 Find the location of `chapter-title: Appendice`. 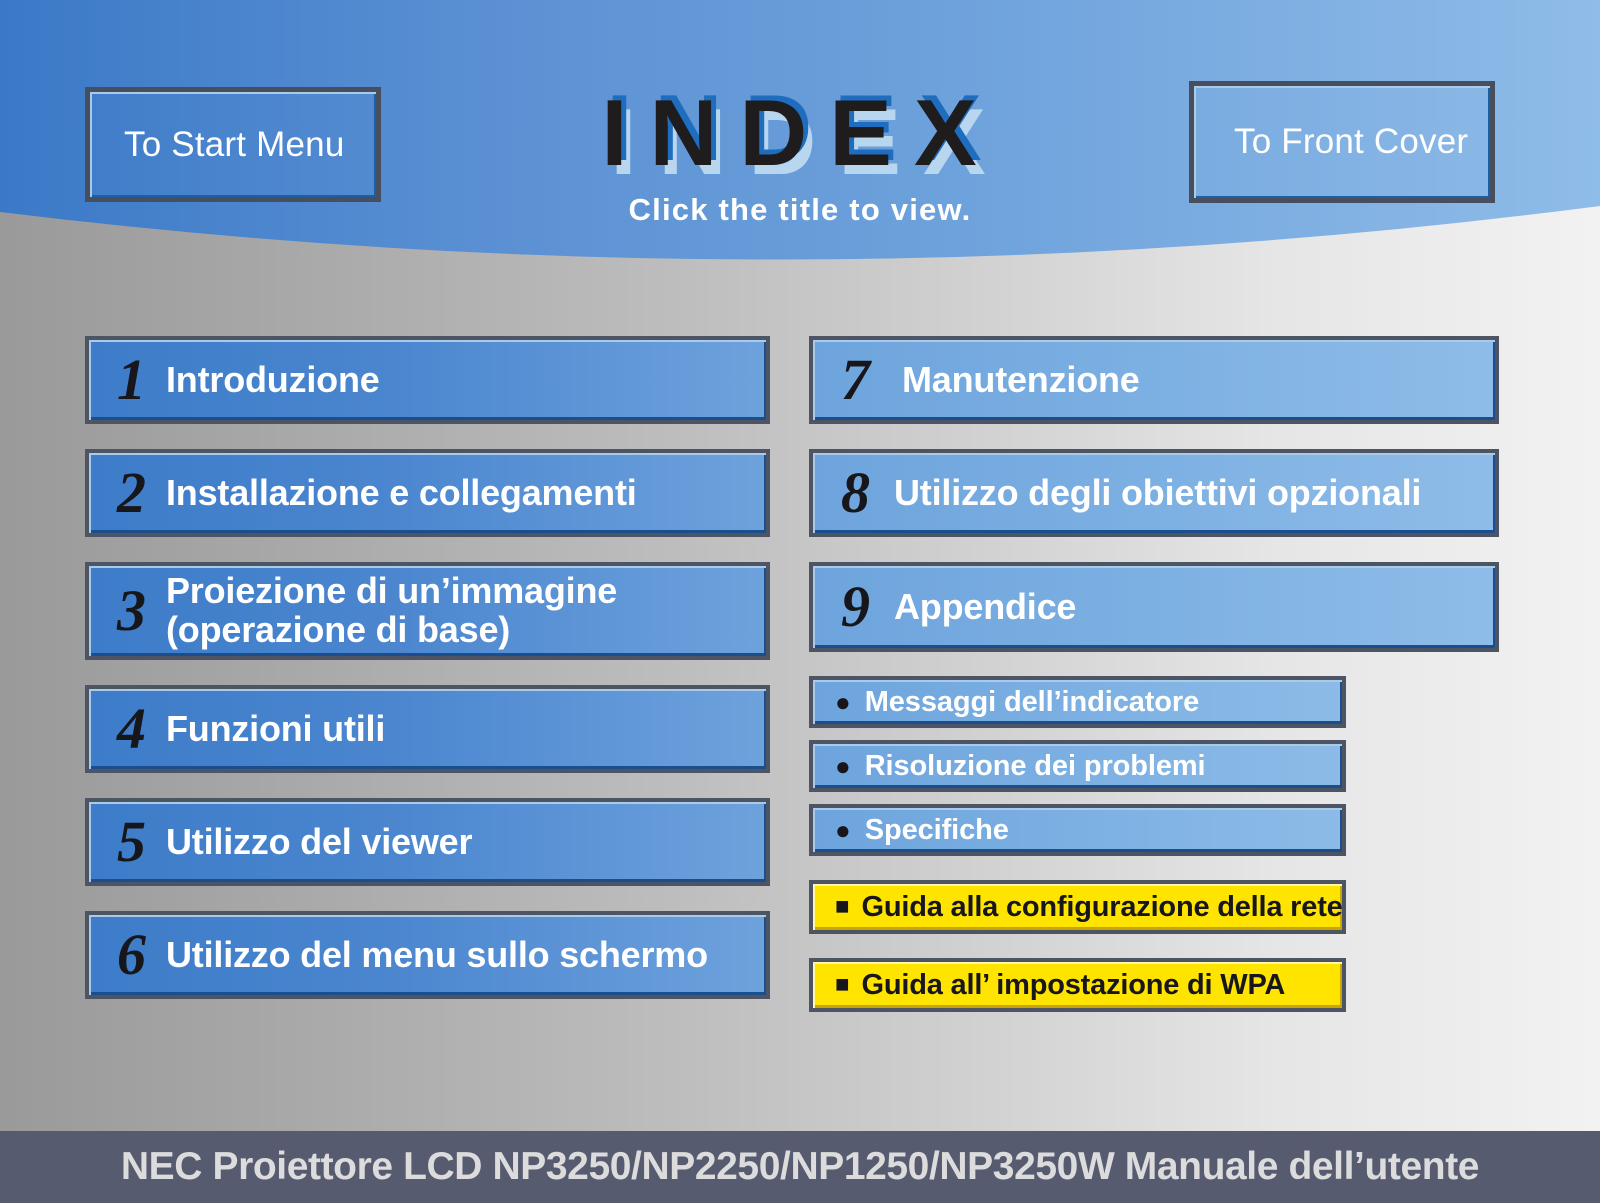

chapter-title: Appendice is located at coordinates (985, 606).